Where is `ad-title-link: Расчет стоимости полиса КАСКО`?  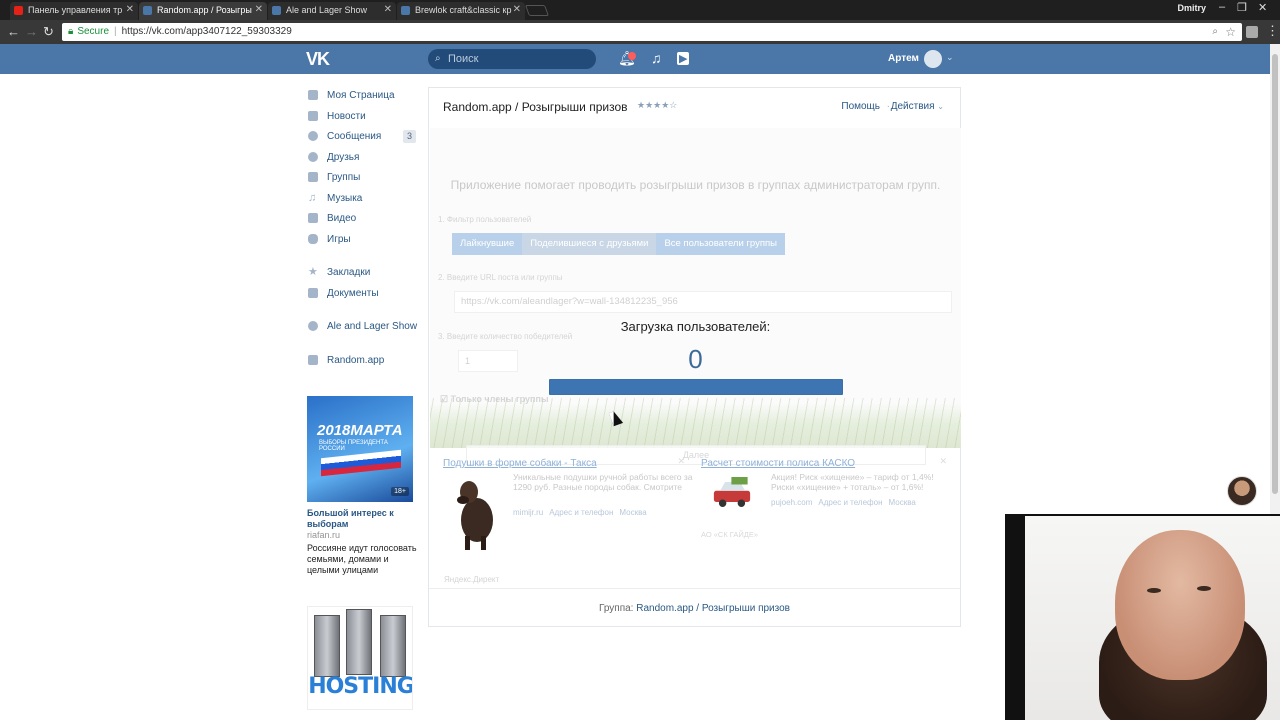
ad-title-link: Расчет стоимости полиса КАСКО is located at coordinates (826, 463).